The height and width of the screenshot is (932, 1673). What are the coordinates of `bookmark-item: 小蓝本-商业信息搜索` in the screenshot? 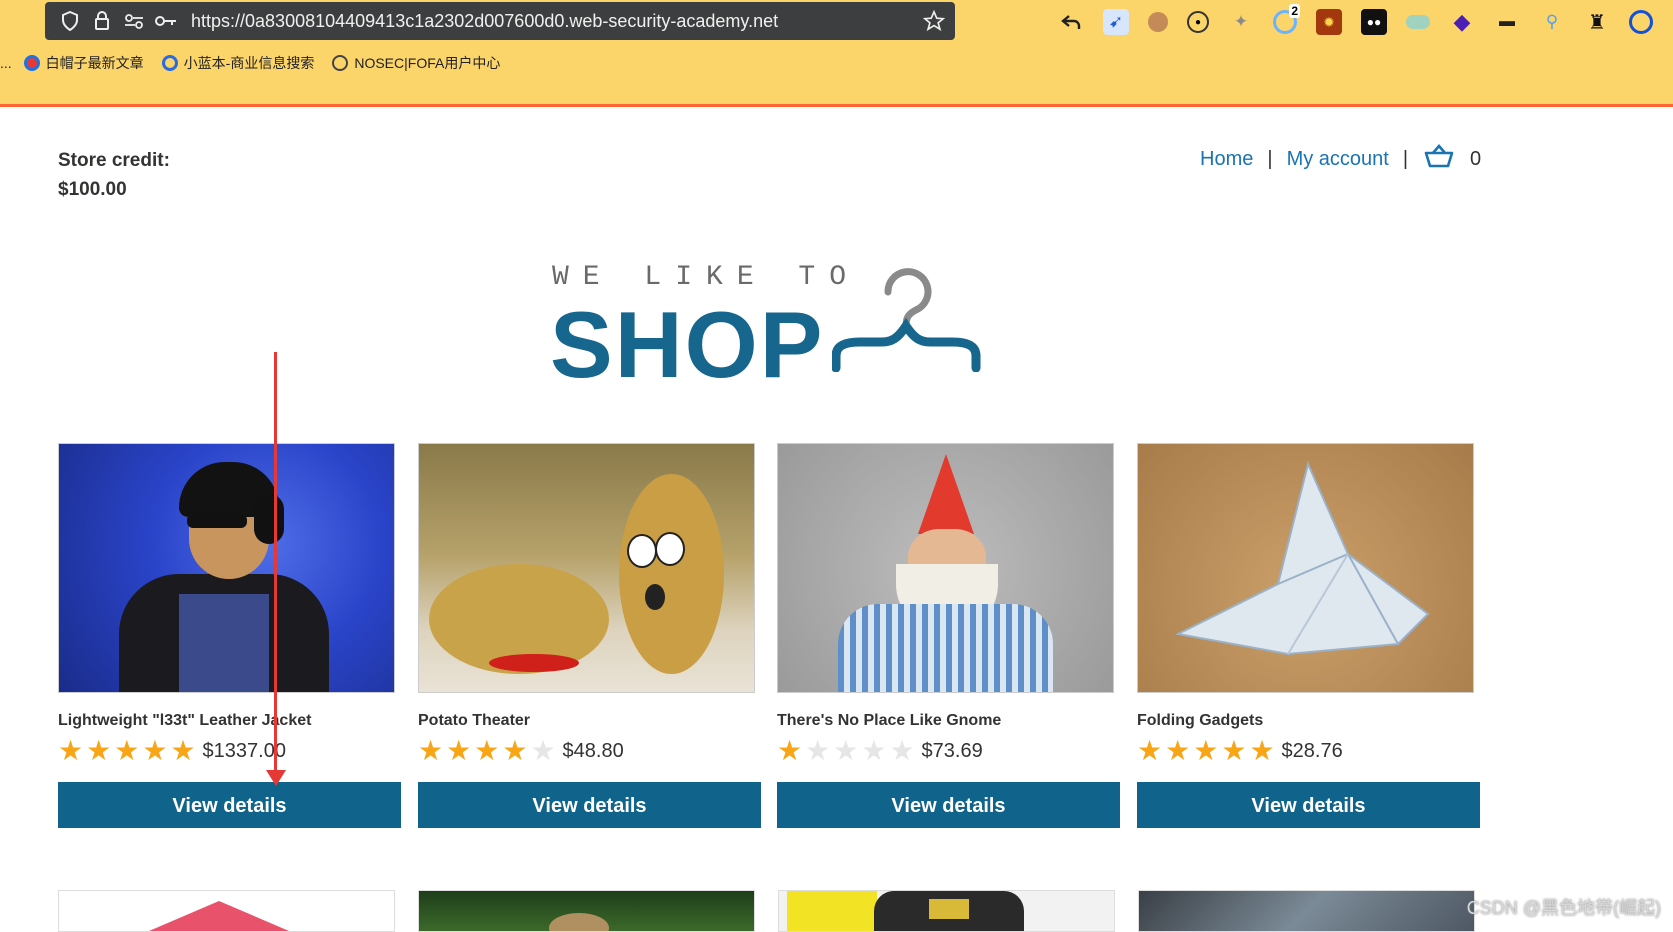 It's located at (238, 63).